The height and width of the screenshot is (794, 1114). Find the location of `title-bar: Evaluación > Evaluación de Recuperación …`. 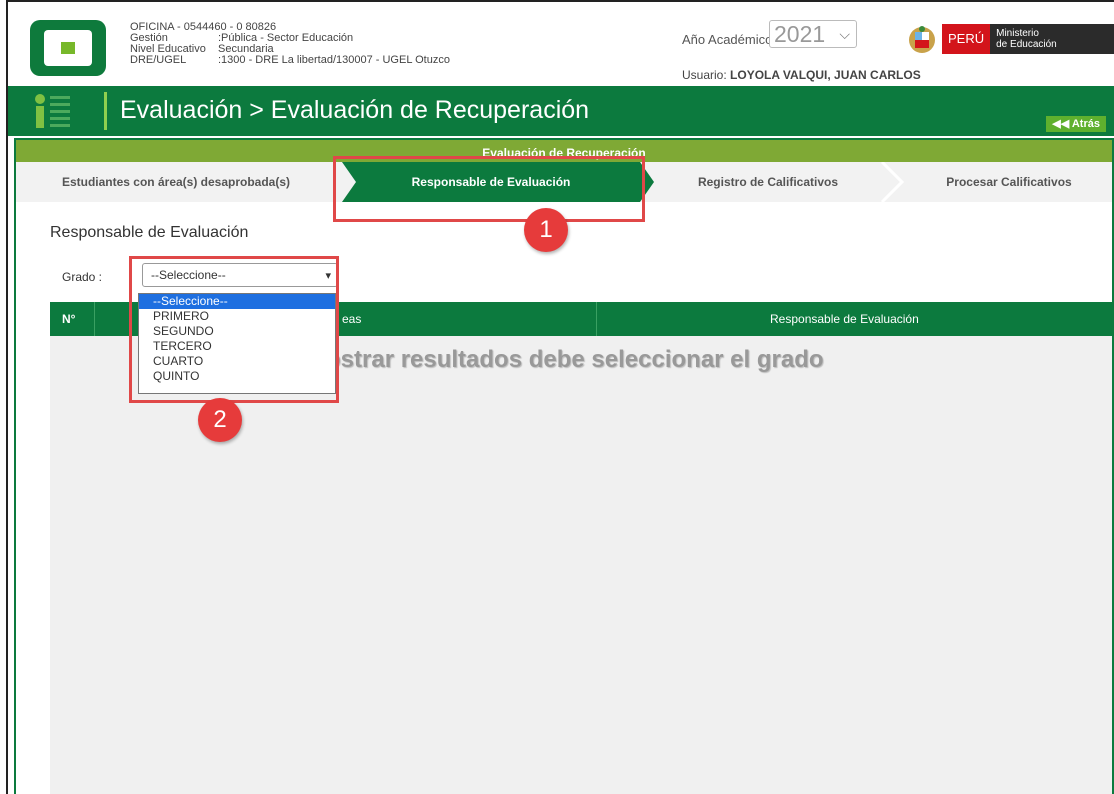

title-bar: Evaluación > Evaluación de Recuperación … is located at coordinates (561, 111).